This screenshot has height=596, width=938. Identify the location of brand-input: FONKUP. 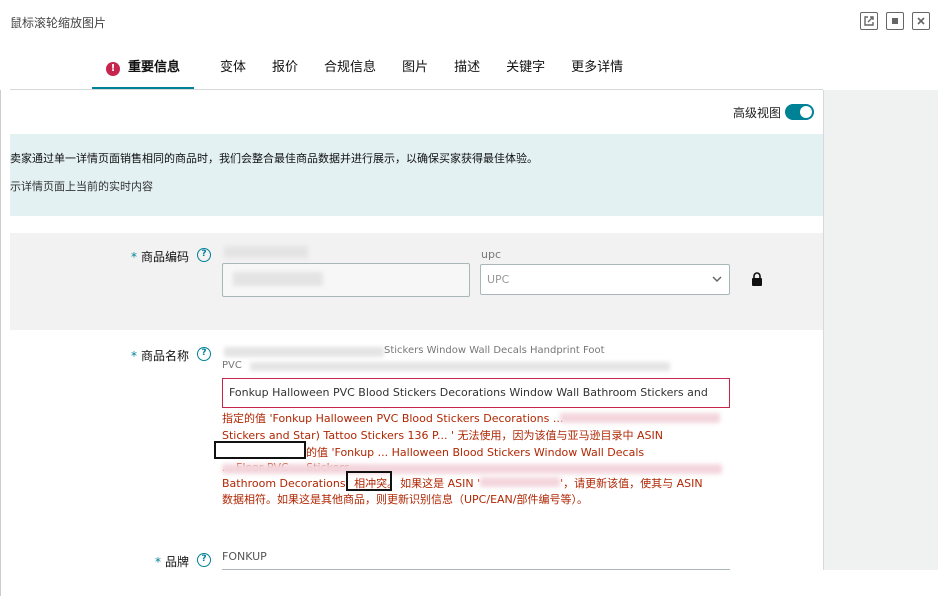
(476, 560).